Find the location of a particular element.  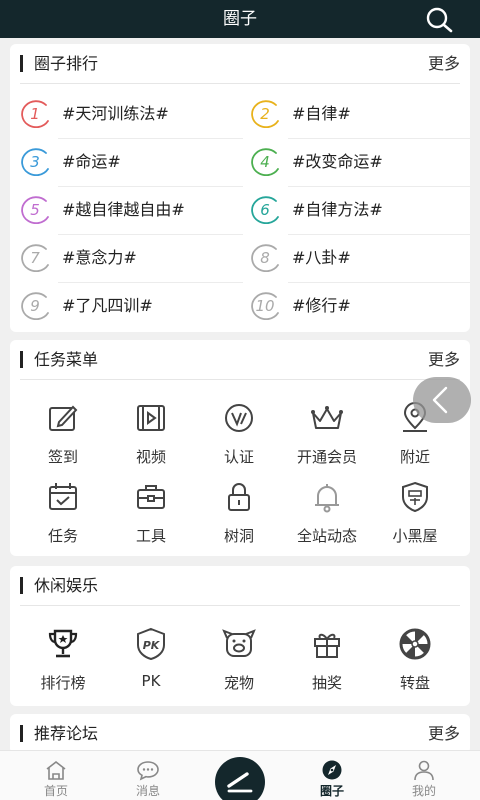

forum-section-title: 推荐论坛 is located at coordinates (66, 733).